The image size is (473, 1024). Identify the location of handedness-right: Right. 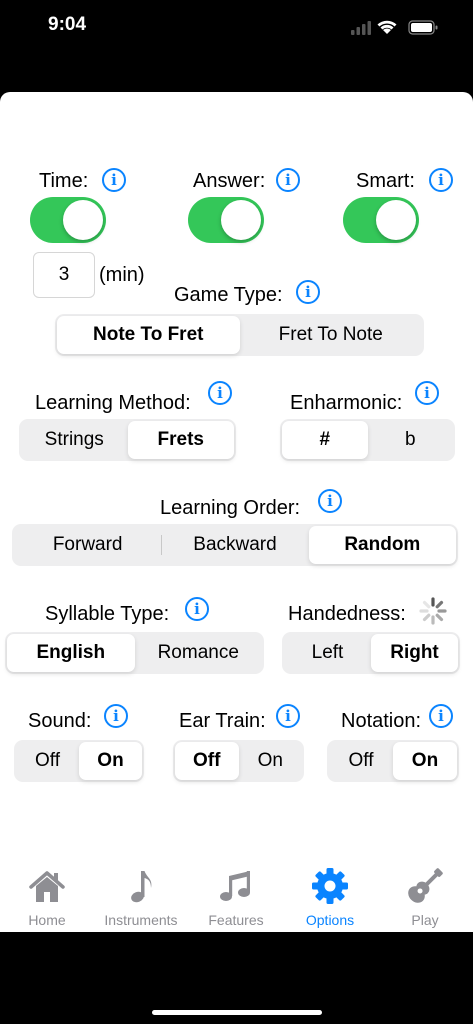
(414, 653).